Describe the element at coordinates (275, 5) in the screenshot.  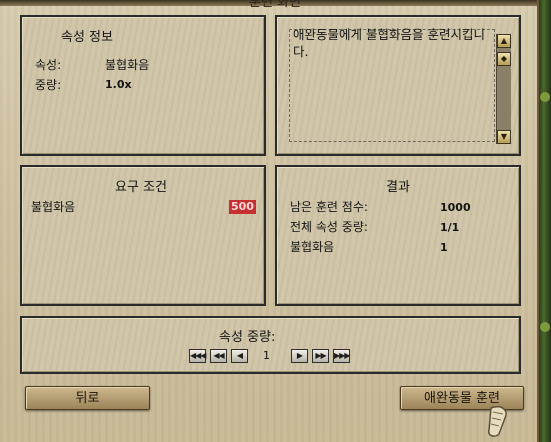
I see `window-title: 훈련 화면` at that location.